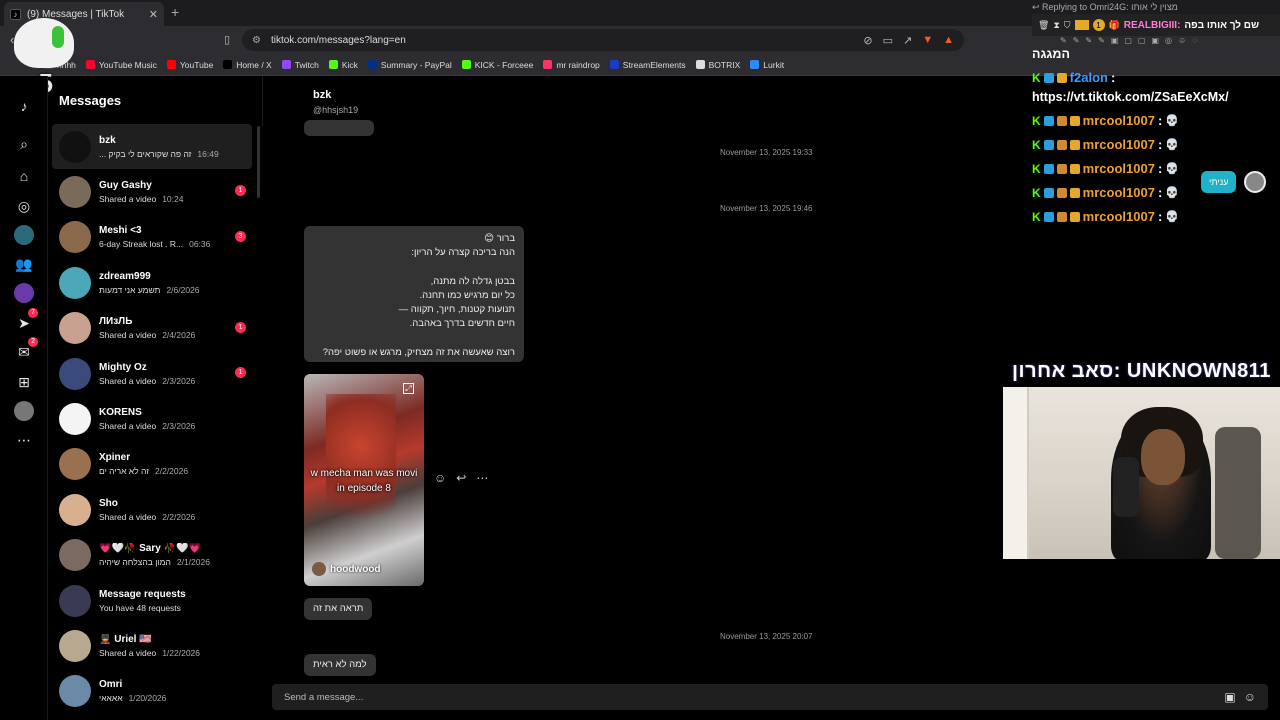 Image resolution: width=1280 pixels, height=720 pixels. Describe the element at coordinates (240, 236) in the screenshot. I see `unread-badge: 3` at that location.